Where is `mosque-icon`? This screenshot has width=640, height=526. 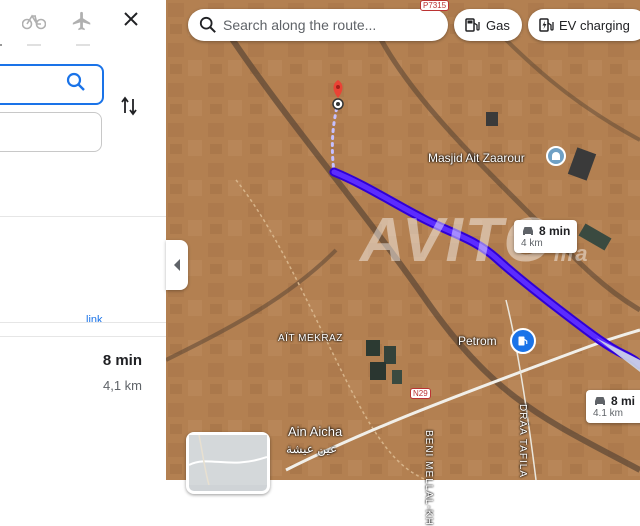 mosque-icon is located at coordinates (556, 156).